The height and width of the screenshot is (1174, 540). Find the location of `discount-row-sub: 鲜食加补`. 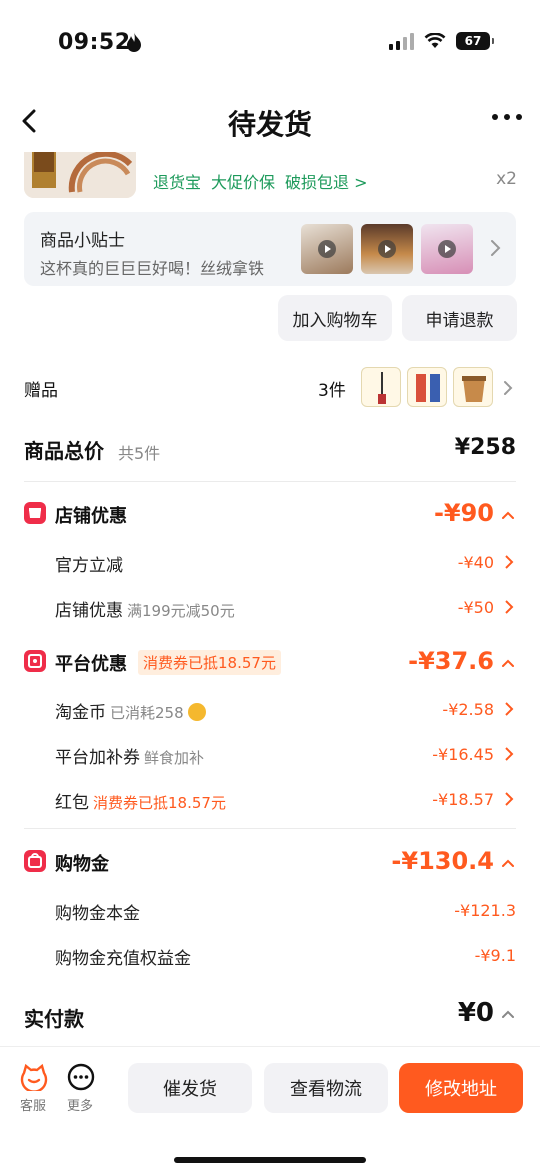

discount-row-sub: 鲜食加补 is located at coordinates (174, 758).